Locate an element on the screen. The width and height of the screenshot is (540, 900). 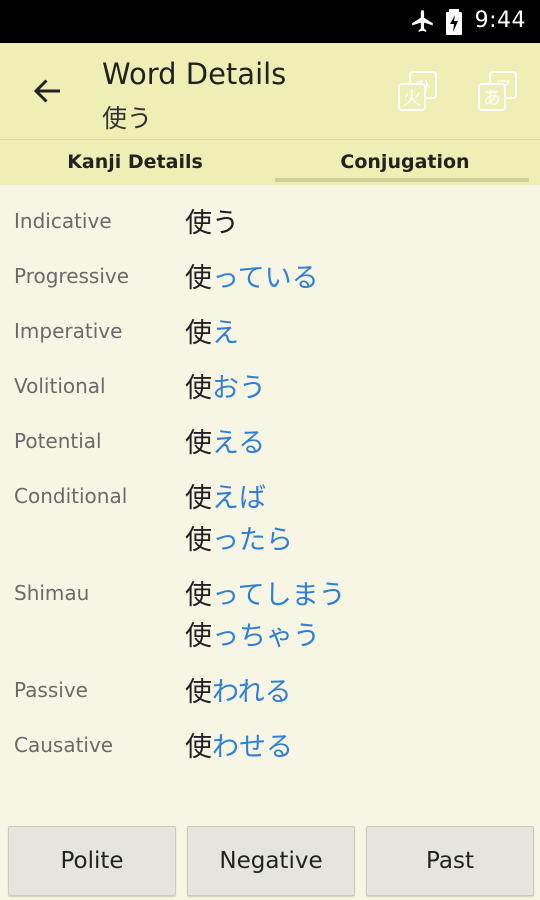
label-indicative: Indicative is located at coordinates (63, 221).